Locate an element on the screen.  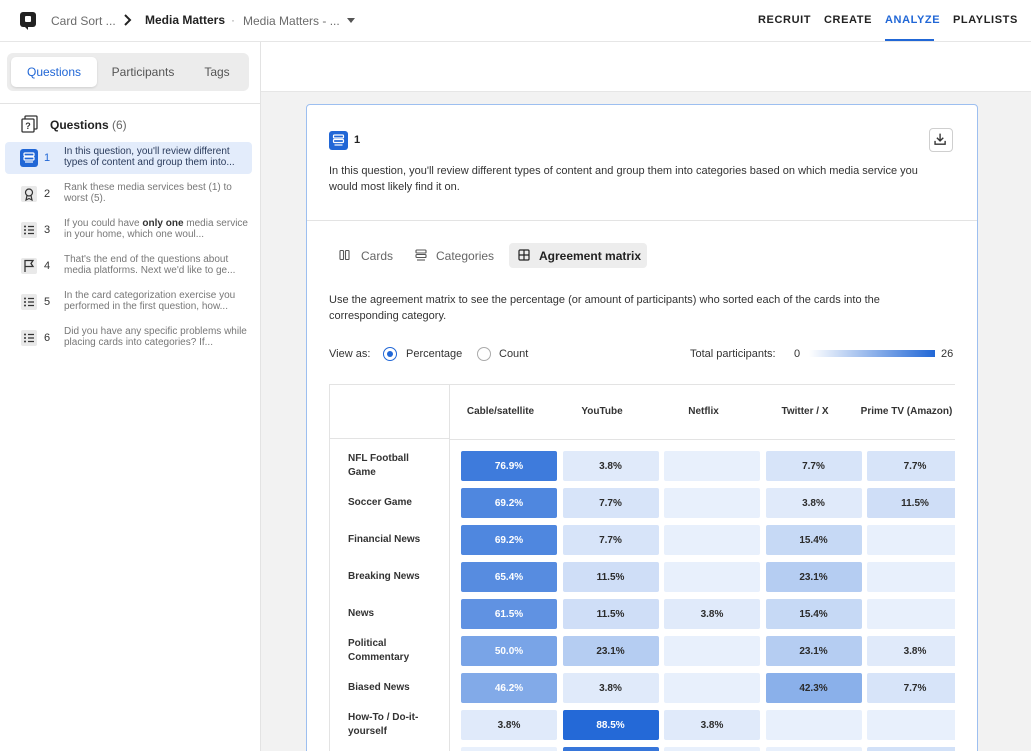
row-header: Financial News is located at coordinates (384, 539).